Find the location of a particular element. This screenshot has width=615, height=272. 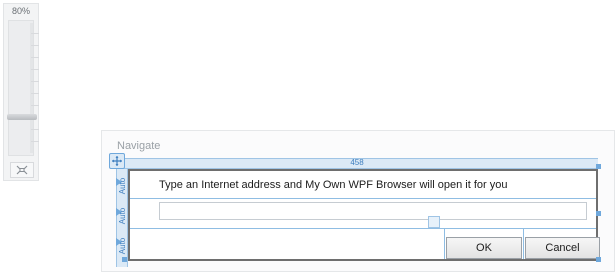

zoom-level-label: 80% is located at coordinates (20, 11).